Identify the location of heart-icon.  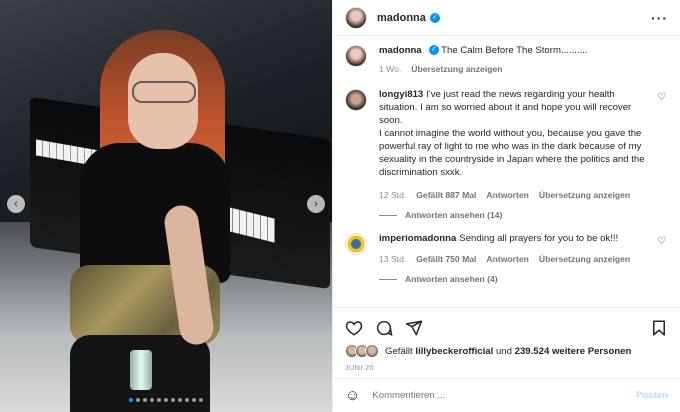
(354, 328).